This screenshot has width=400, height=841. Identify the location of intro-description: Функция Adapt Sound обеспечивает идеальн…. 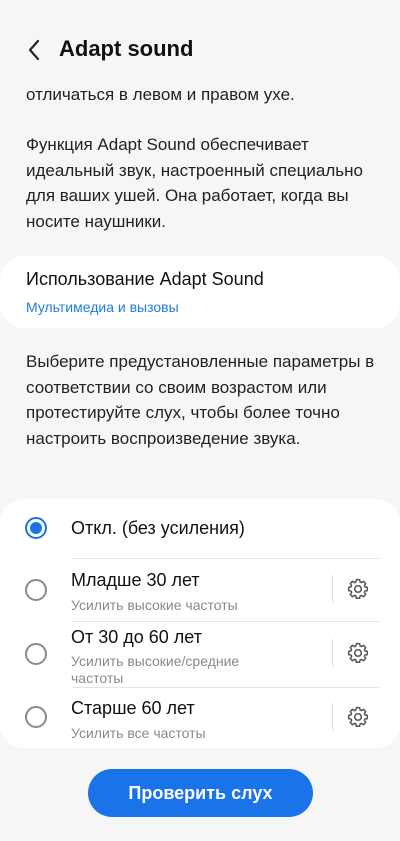
(194, 183).